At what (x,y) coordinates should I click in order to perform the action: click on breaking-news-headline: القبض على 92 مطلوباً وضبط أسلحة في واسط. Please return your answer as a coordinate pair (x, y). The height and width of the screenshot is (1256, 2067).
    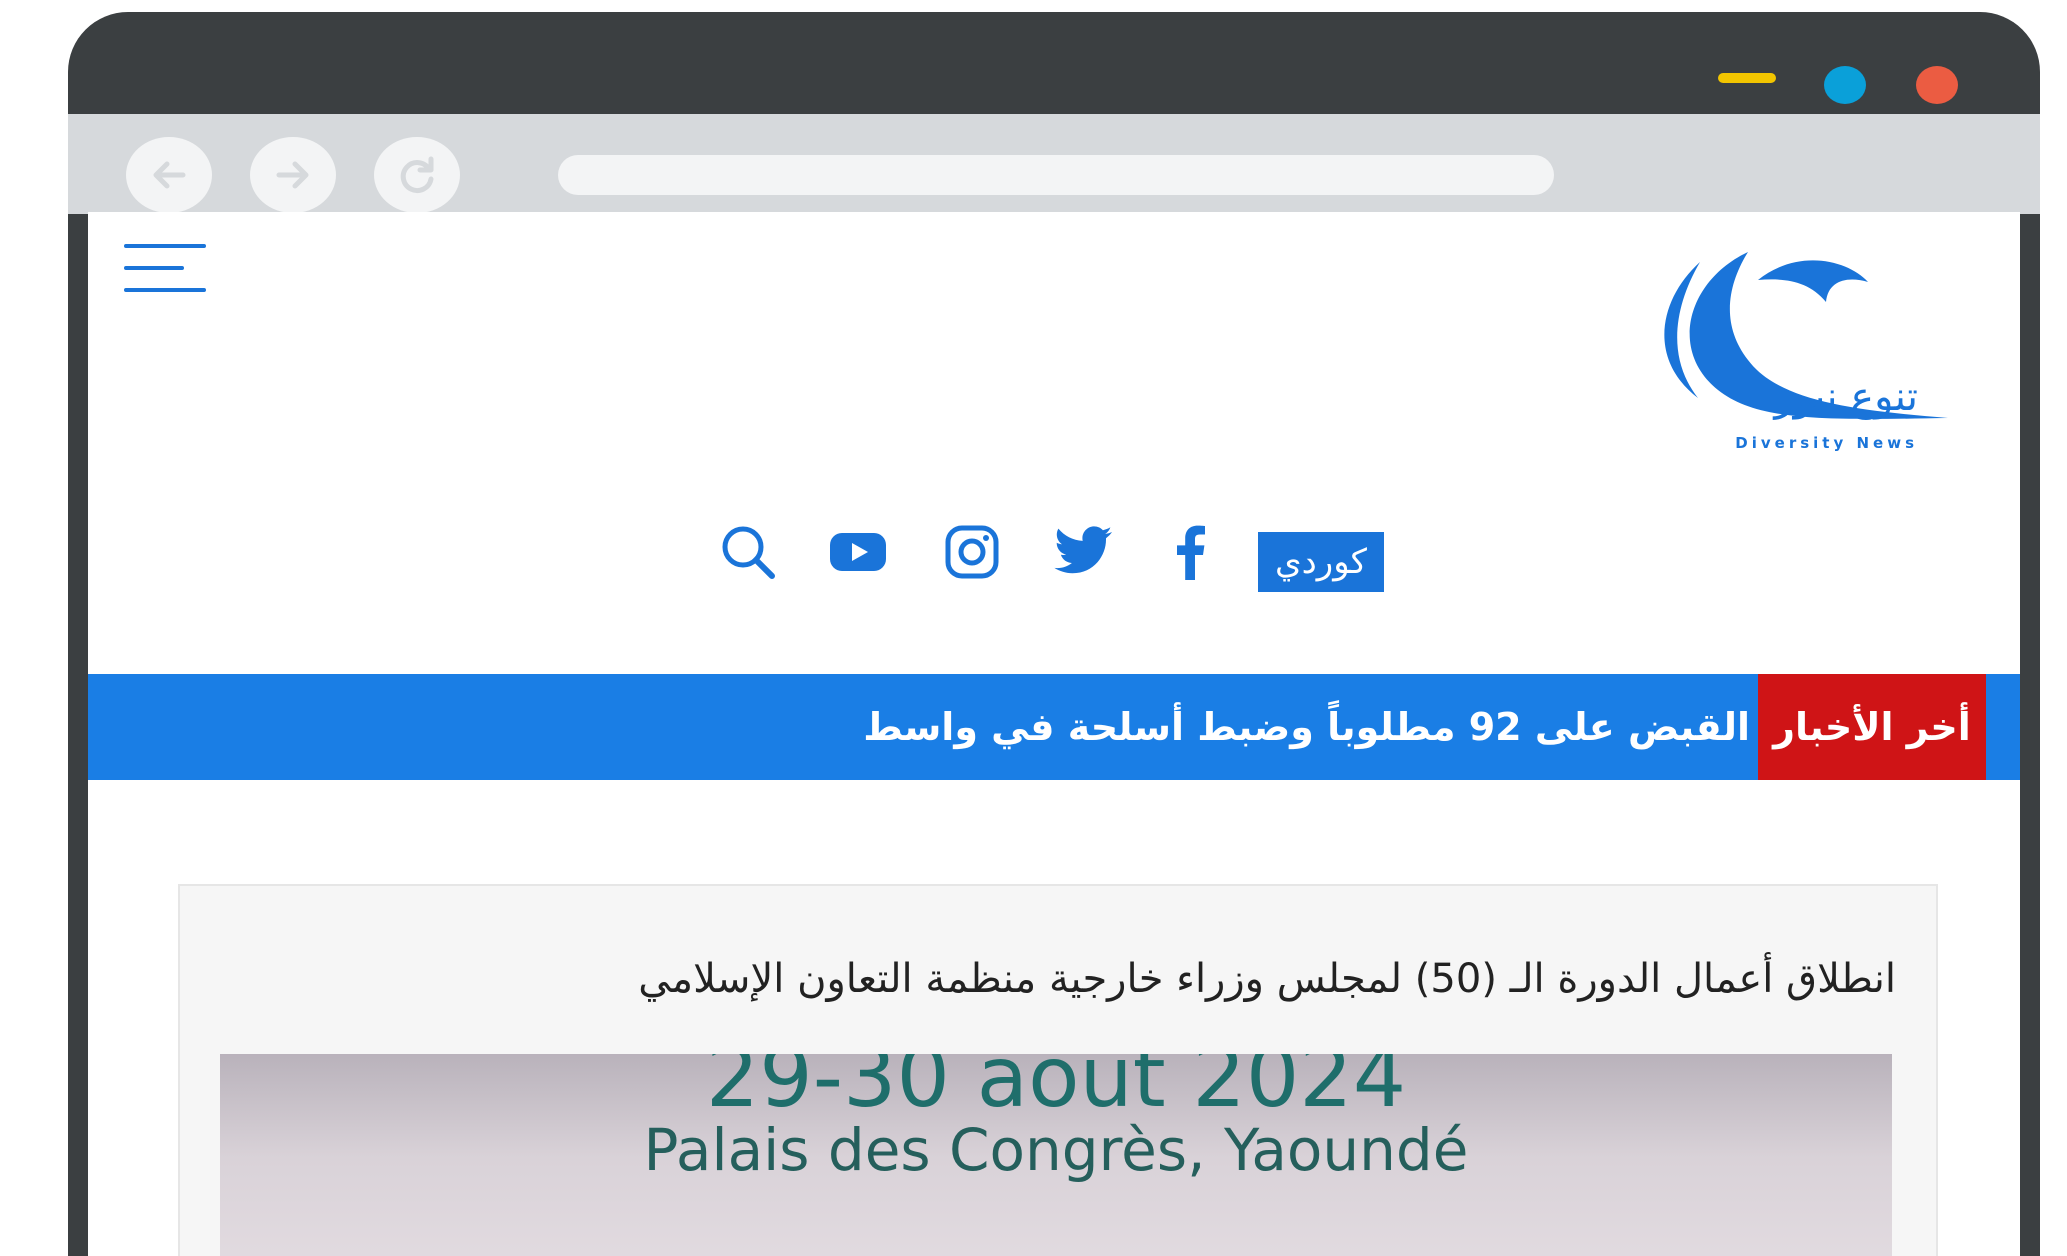
    Looking at the image, I should click on (1306, 727).